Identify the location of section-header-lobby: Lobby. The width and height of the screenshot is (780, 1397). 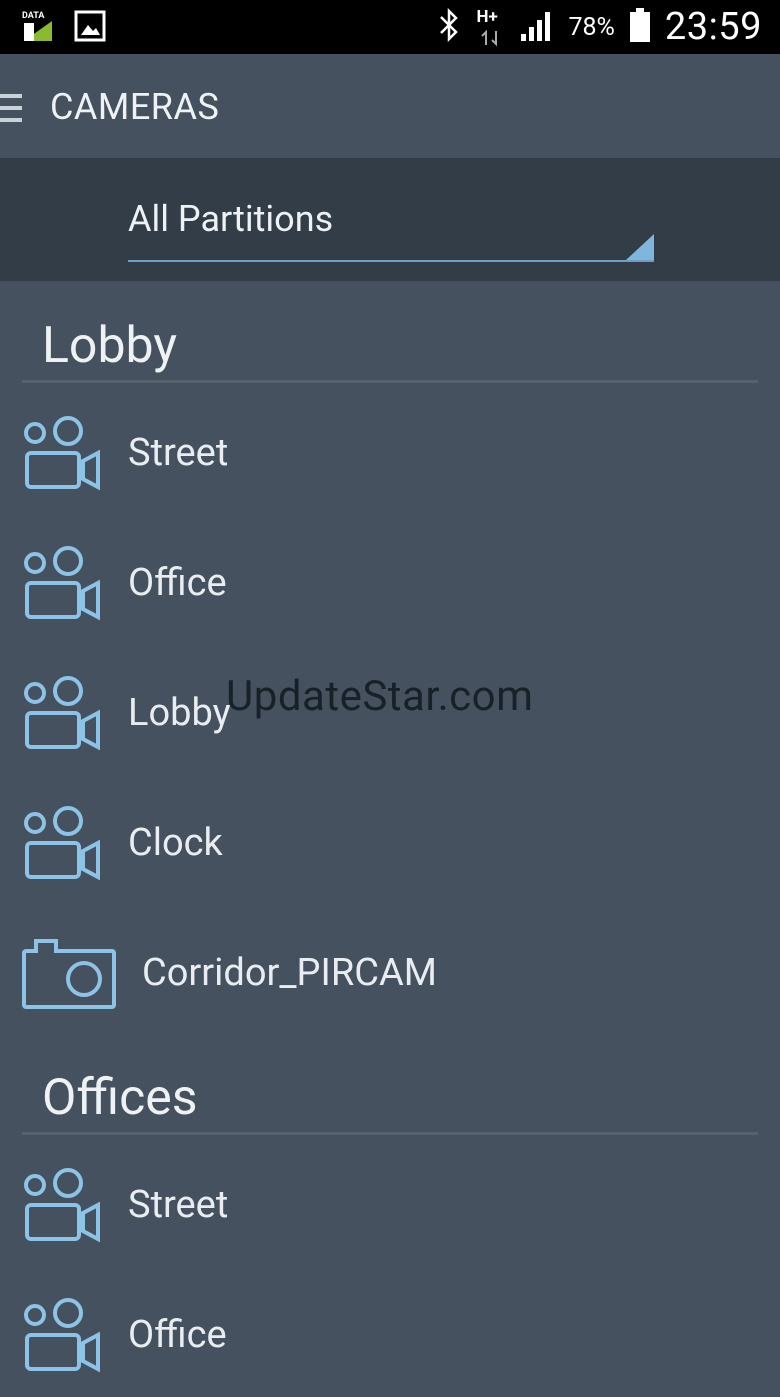
(390, 332).